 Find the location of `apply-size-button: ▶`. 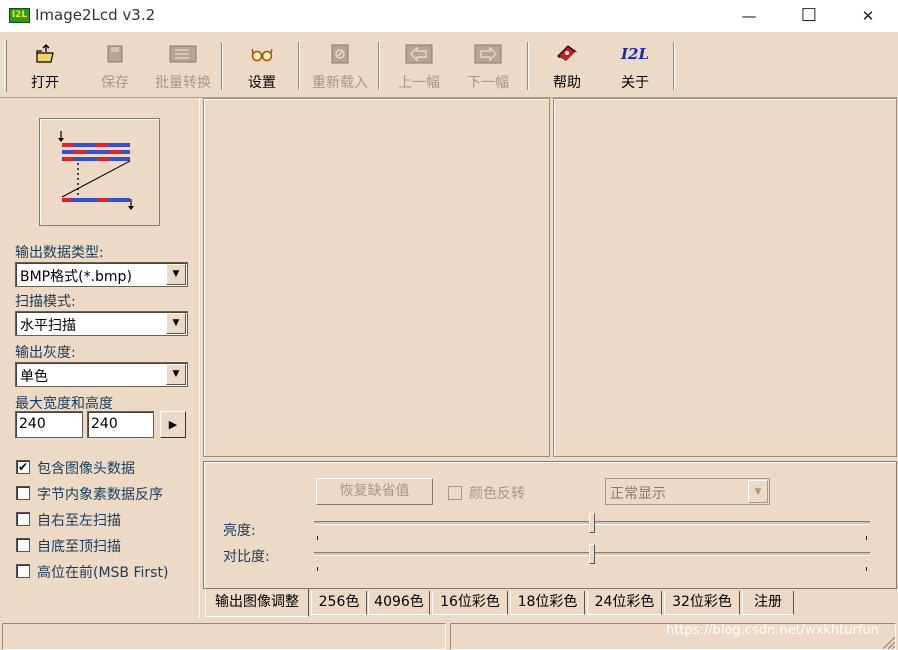

apply-size-button: ▶ is located at coordinates (173, 424).